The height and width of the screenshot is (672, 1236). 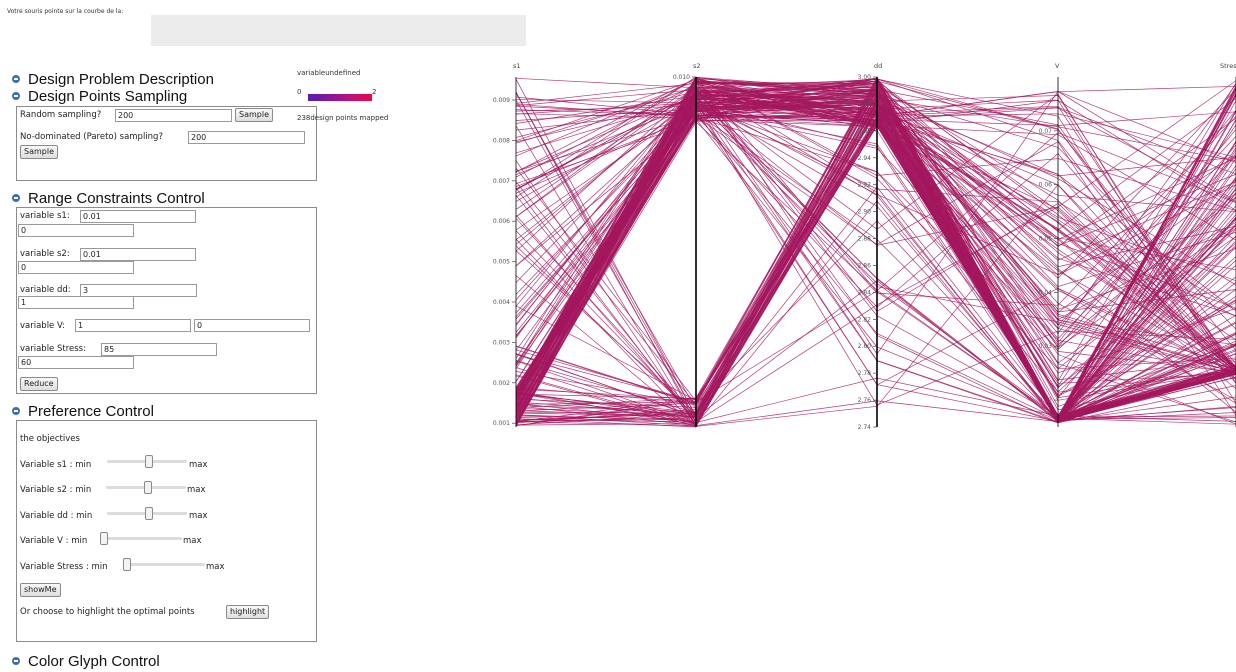 I want to click on axis-tick-label: 2.94, so click(x=865, y=158).